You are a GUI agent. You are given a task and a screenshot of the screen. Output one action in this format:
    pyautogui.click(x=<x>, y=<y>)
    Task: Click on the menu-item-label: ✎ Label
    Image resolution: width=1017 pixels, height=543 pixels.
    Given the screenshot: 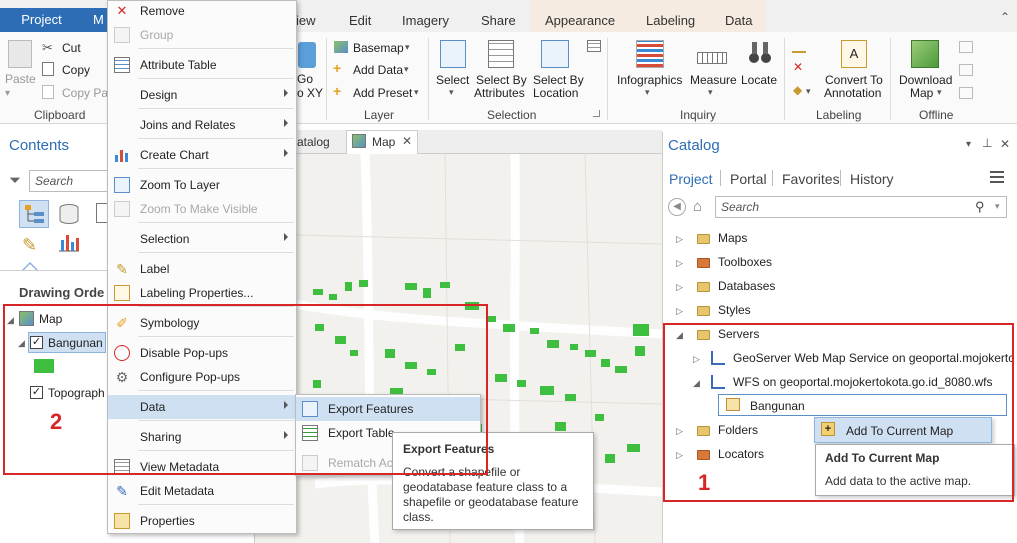 What is the action you would take?
    pyautogui.click(x=202, y=269)
    